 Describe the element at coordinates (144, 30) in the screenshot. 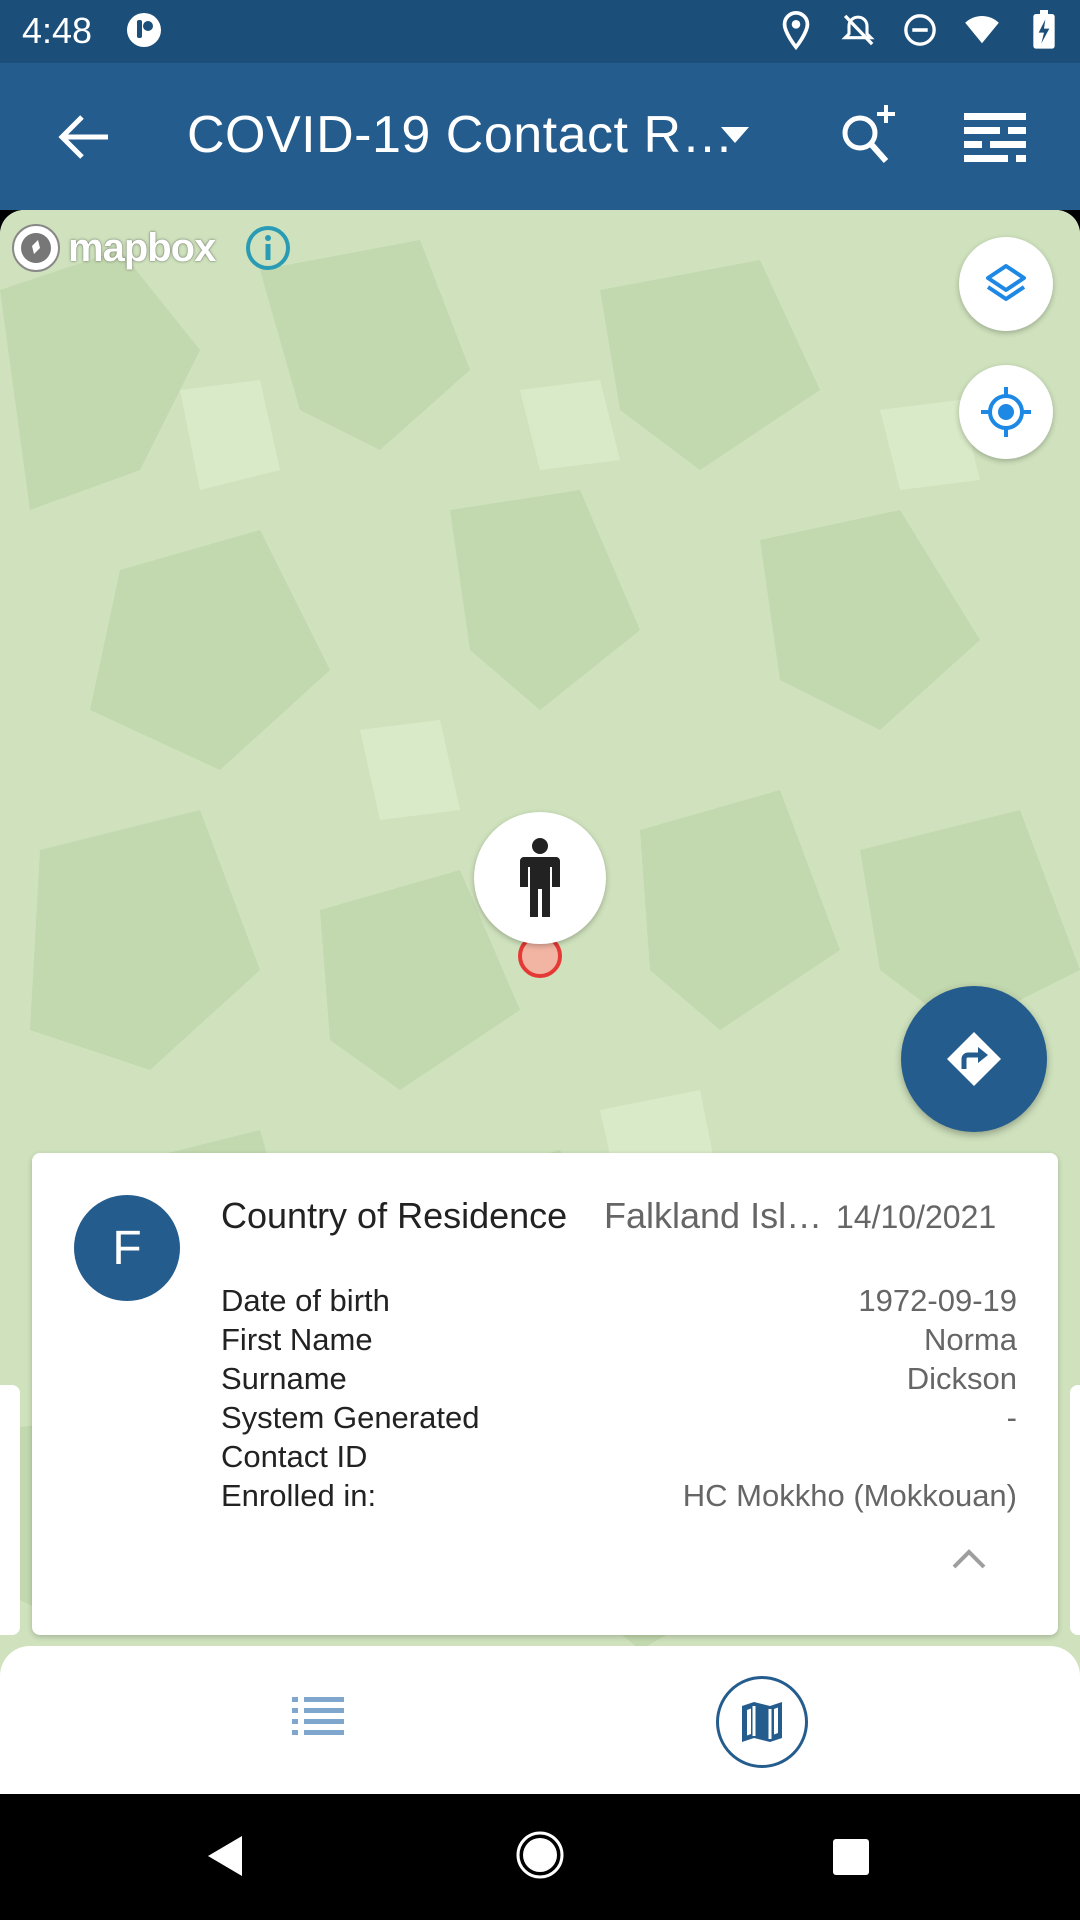

I see `app-notification-icon` at that location.